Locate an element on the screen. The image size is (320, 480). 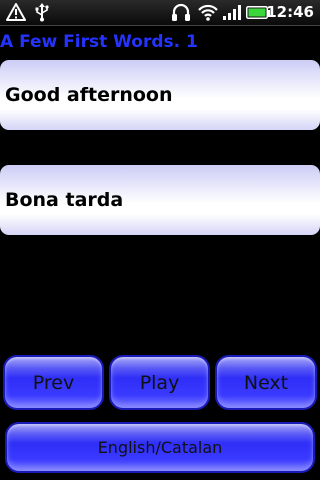
wifi-icon is located at coordinates (208, 12).